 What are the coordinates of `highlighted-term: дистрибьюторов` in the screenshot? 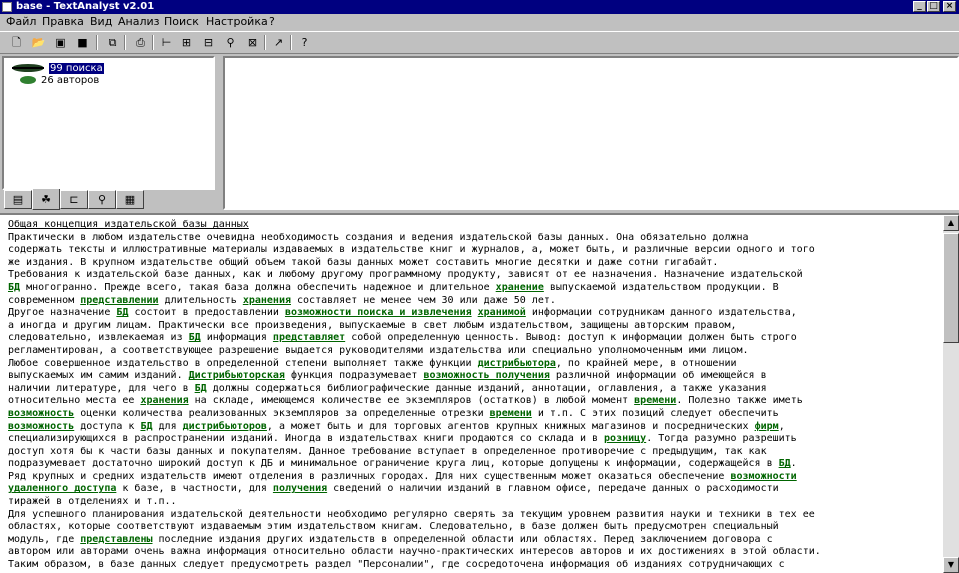 It's located at (225, 426).